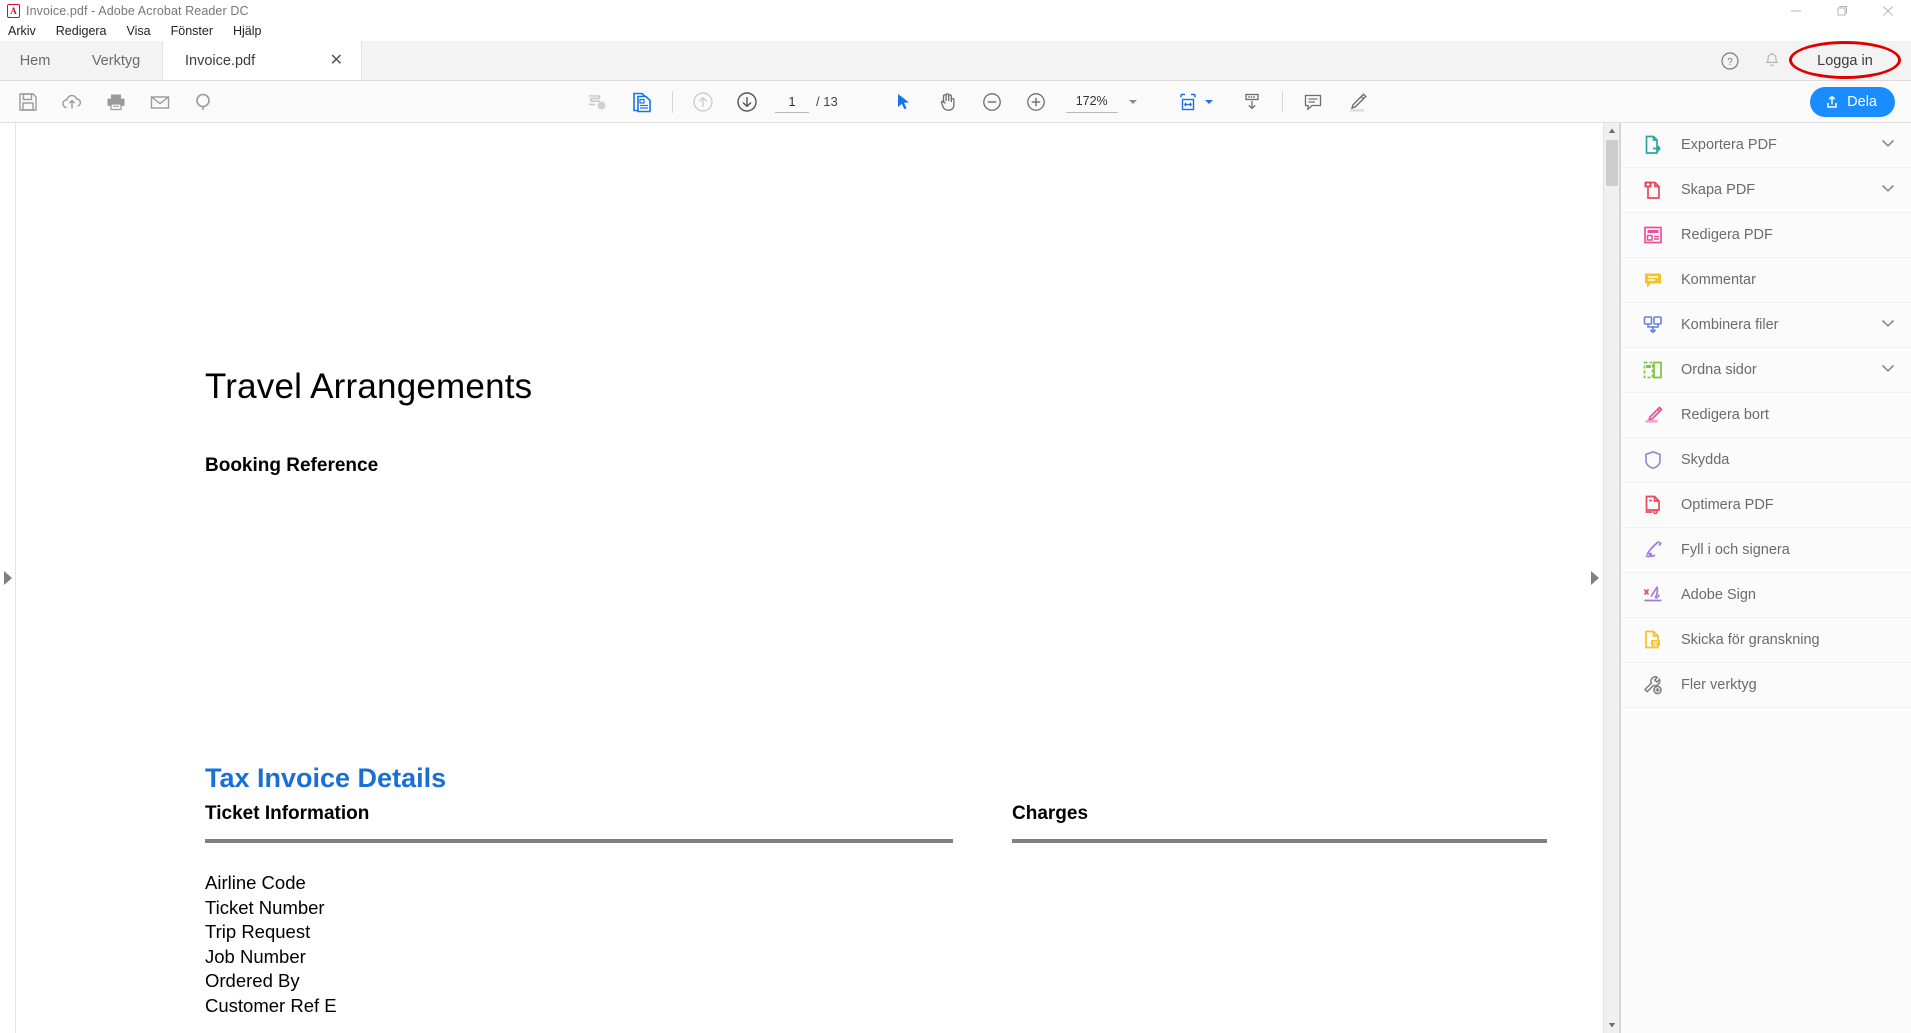 The height and width of the screenshot is (1033, 1911). I want to click on share-button: Dela, so click(1852, 101).